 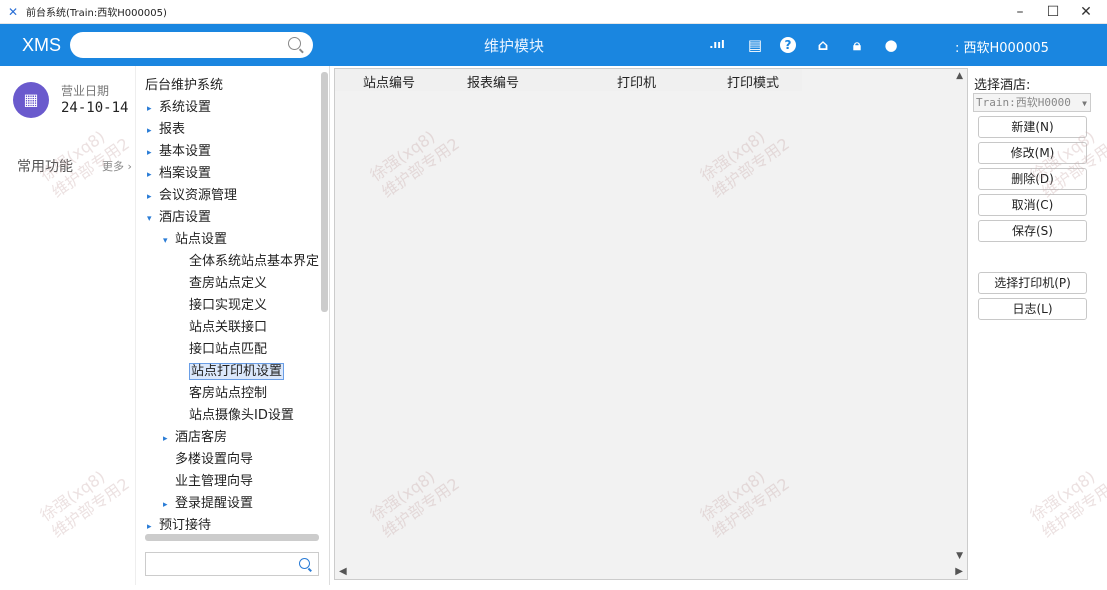 I want to click on tree-item: ▸ 系统设置, so click(x=179, y=105).